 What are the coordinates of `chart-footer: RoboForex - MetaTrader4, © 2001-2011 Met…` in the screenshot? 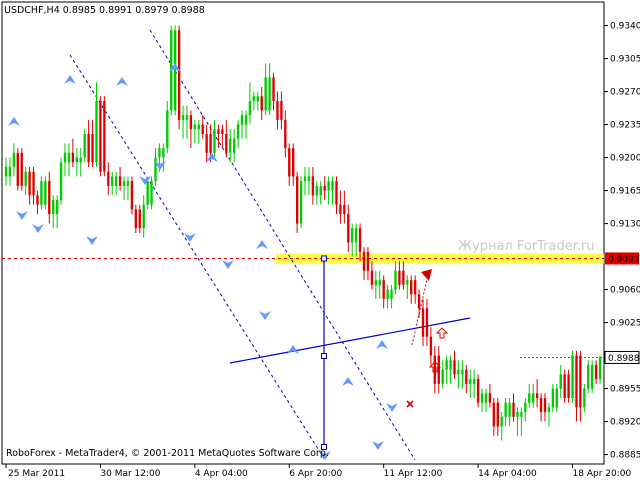 It's located at (167, 453).